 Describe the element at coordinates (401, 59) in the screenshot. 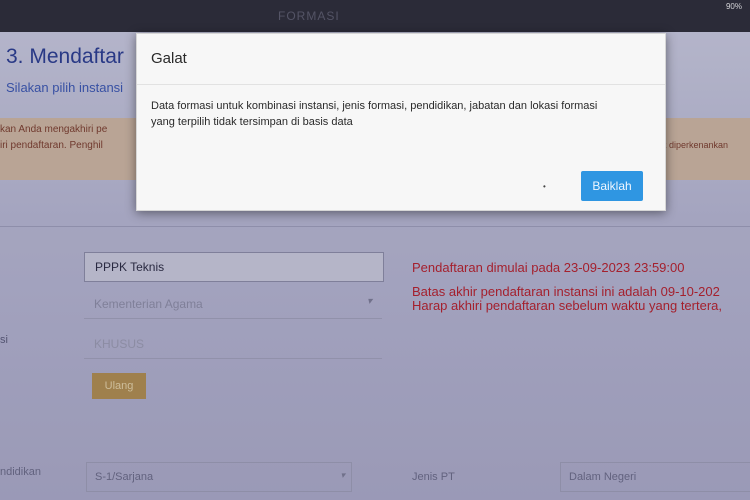

I see `dialog-header: Galat` at that location.